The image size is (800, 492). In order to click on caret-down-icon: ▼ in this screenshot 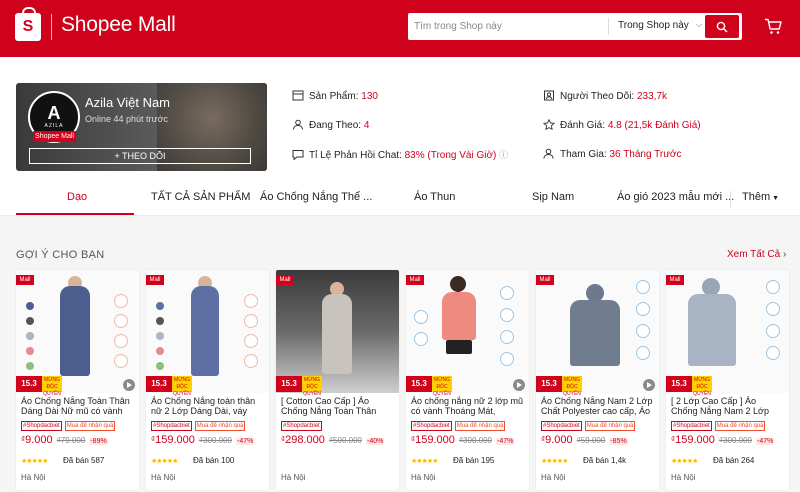, I will do `click(774, 198)`.